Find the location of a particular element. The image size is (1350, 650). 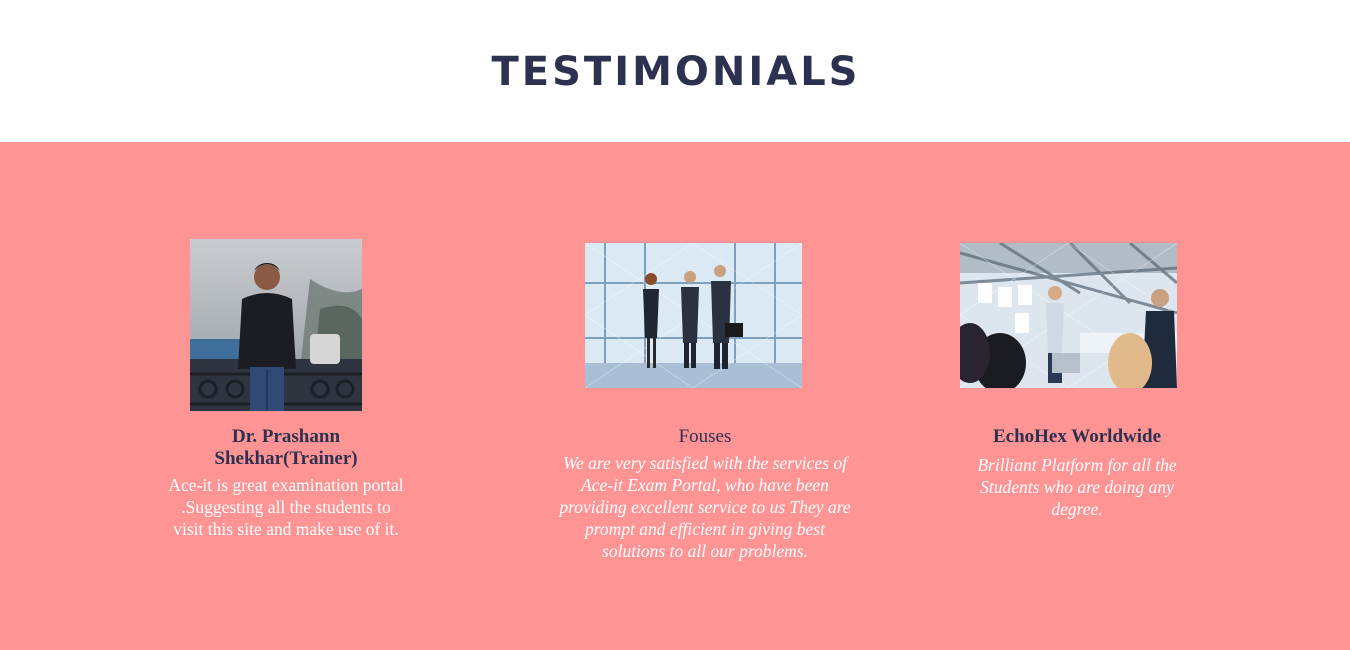

section-title: TESTIMONIALS is located at coordinates (676, 72).